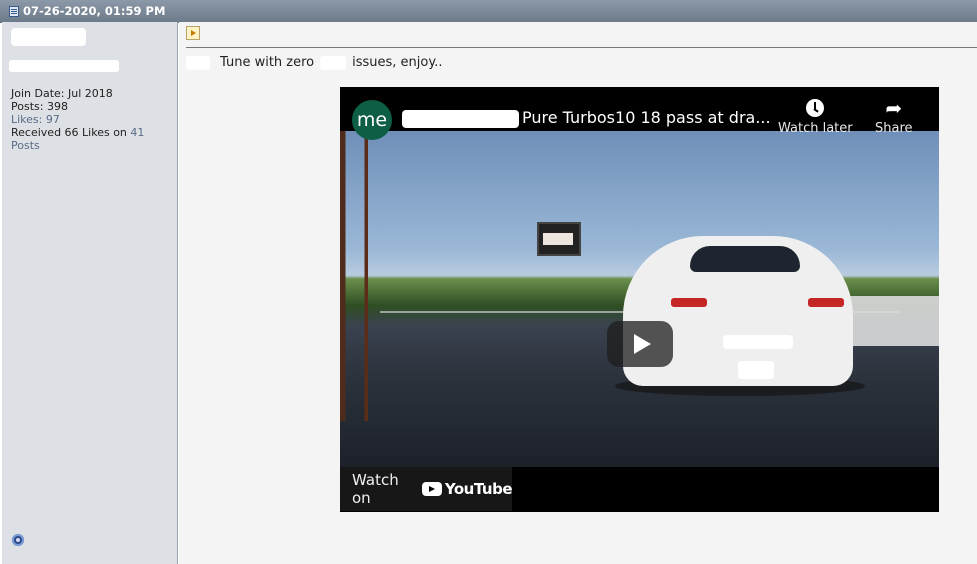 The image size is (977, 564). Describe the element at coordinates (362, 276) in the screenshot. I see `christmas-tree-tower` at that location.